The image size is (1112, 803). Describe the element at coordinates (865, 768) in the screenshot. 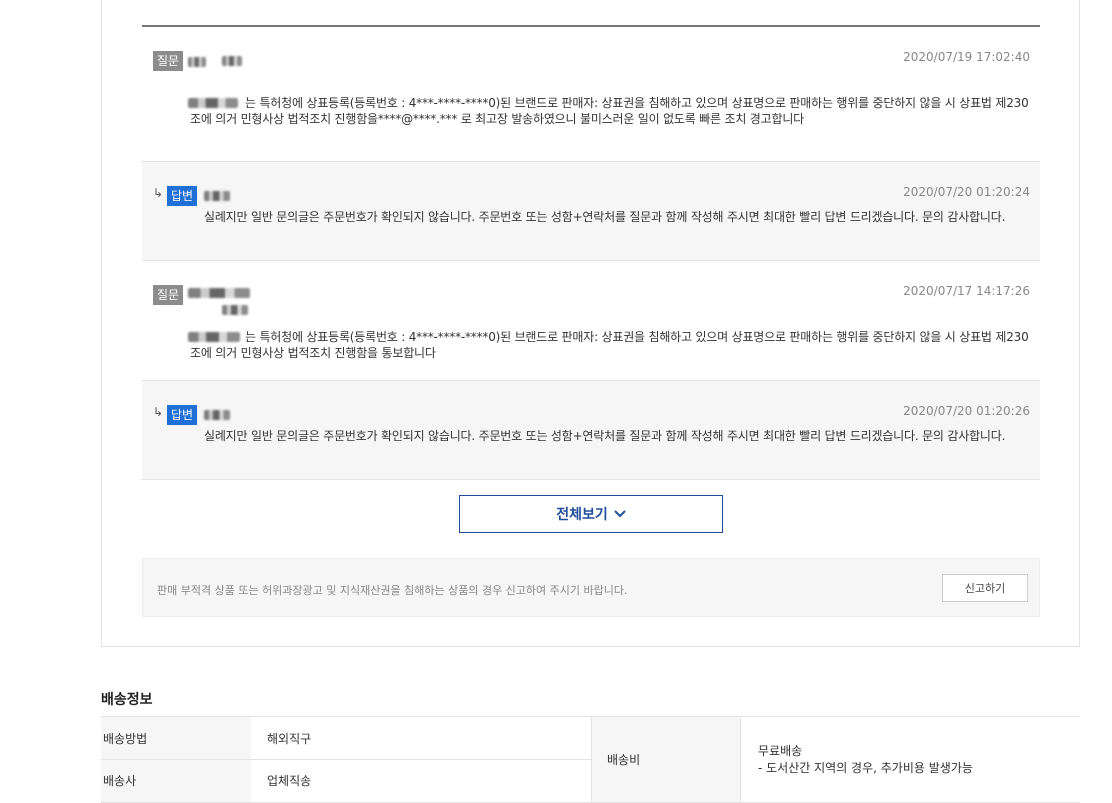

I see `shipping-fee-note: - 도서산간 지역의 경우, 추가비용 발생가능` at that location.